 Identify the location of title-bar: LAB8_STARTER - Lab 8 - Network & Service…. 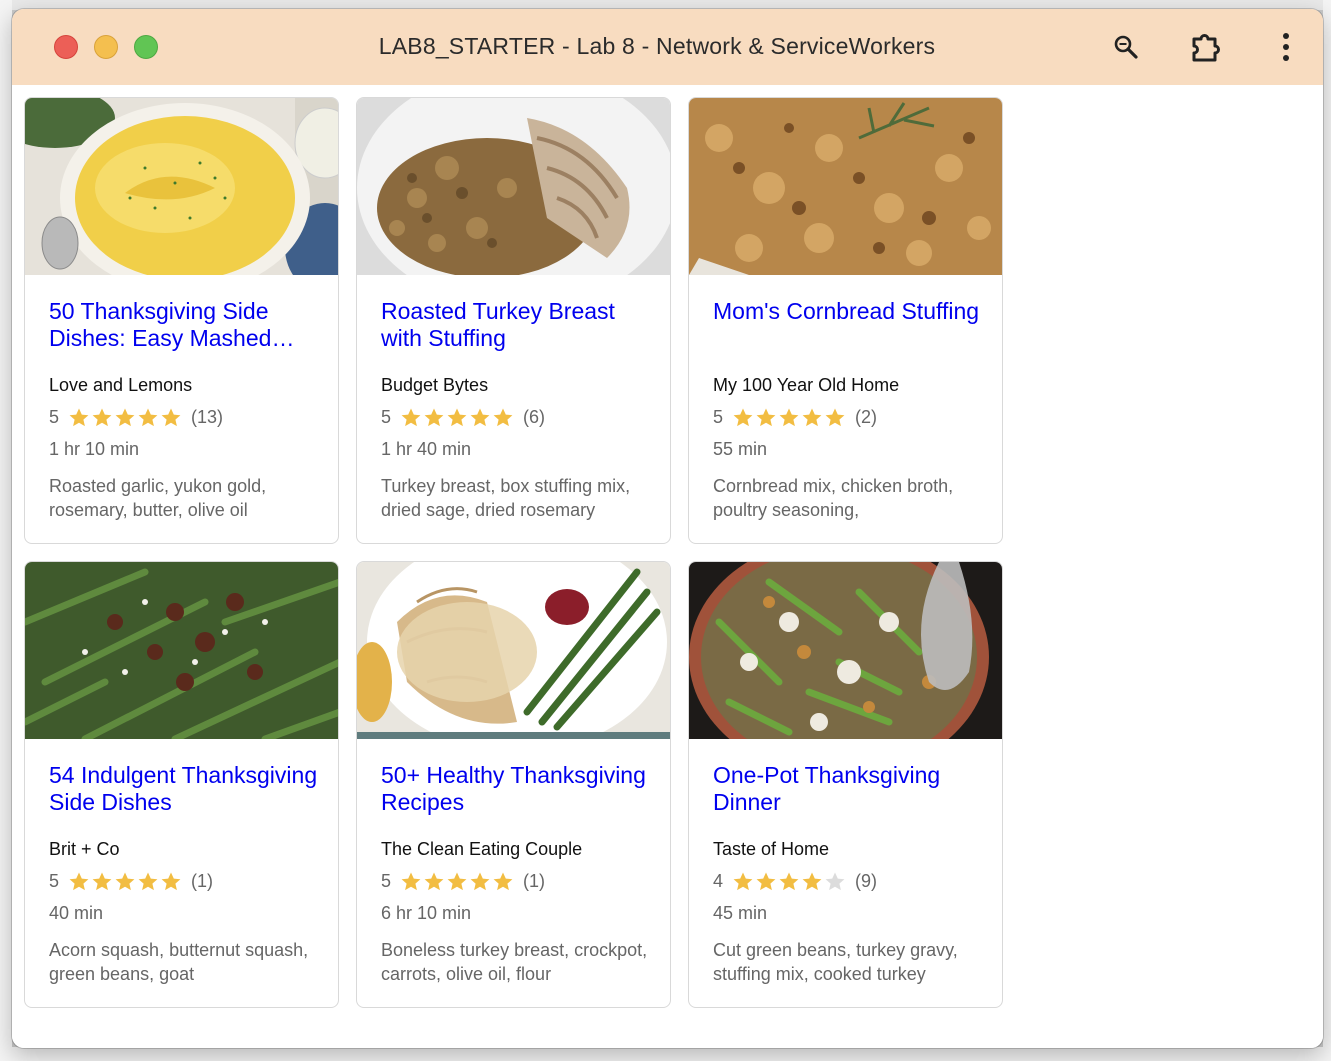
(667, 47).